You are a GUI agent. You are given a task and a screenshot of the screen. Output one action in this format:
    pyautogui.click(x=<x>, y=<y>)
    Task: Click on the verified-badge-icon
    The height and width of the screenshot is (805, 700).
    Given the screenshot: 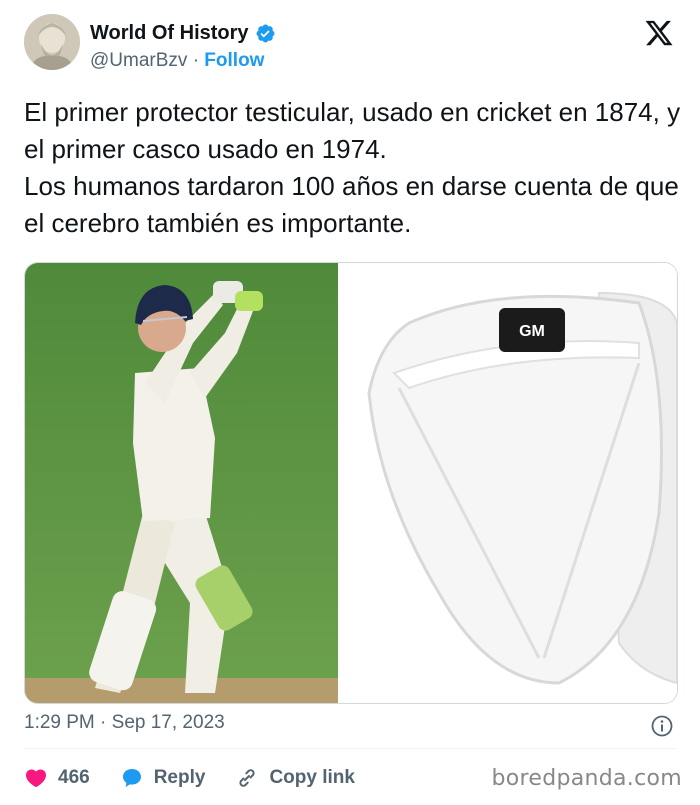 What is the action you would take?
    pyautogui.click(x=265, y=33)
    